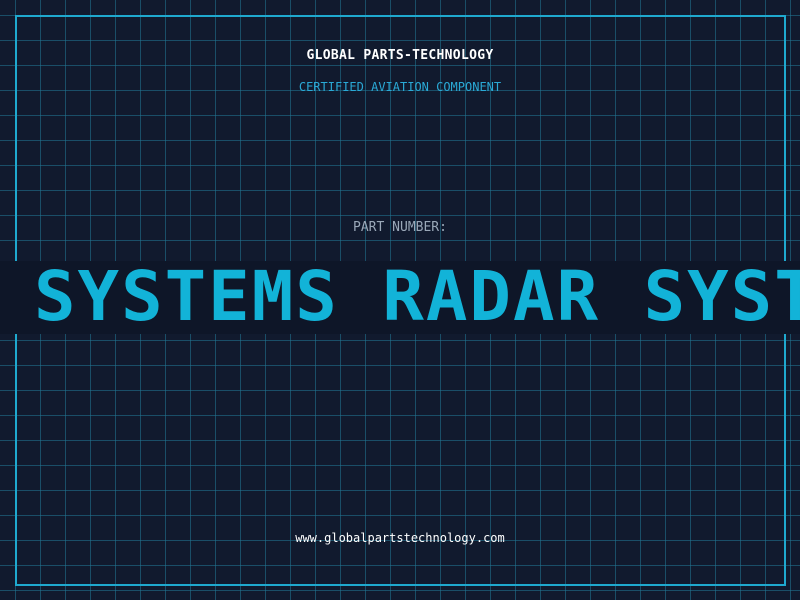 This screenshot has width=800, height=600. Describe the element at coordinates (417, 297) in the screenshot. I see `part-number-value: SYSTEMS RADAR SYSTEMS` at that location.